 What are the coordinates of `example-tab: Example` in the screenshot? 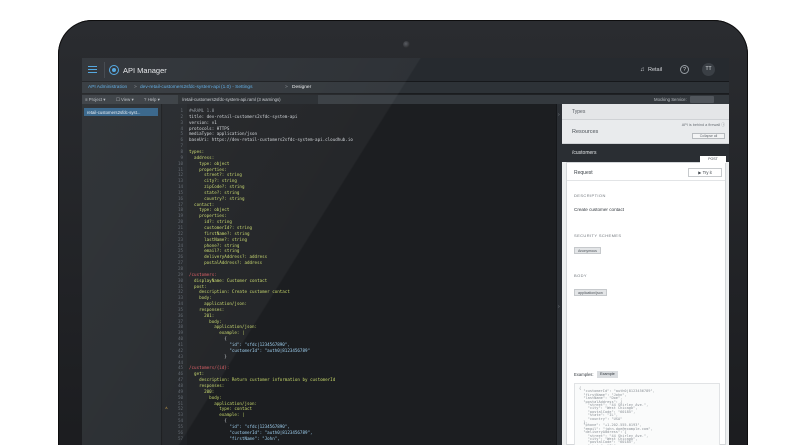 It's located at (607, 374).